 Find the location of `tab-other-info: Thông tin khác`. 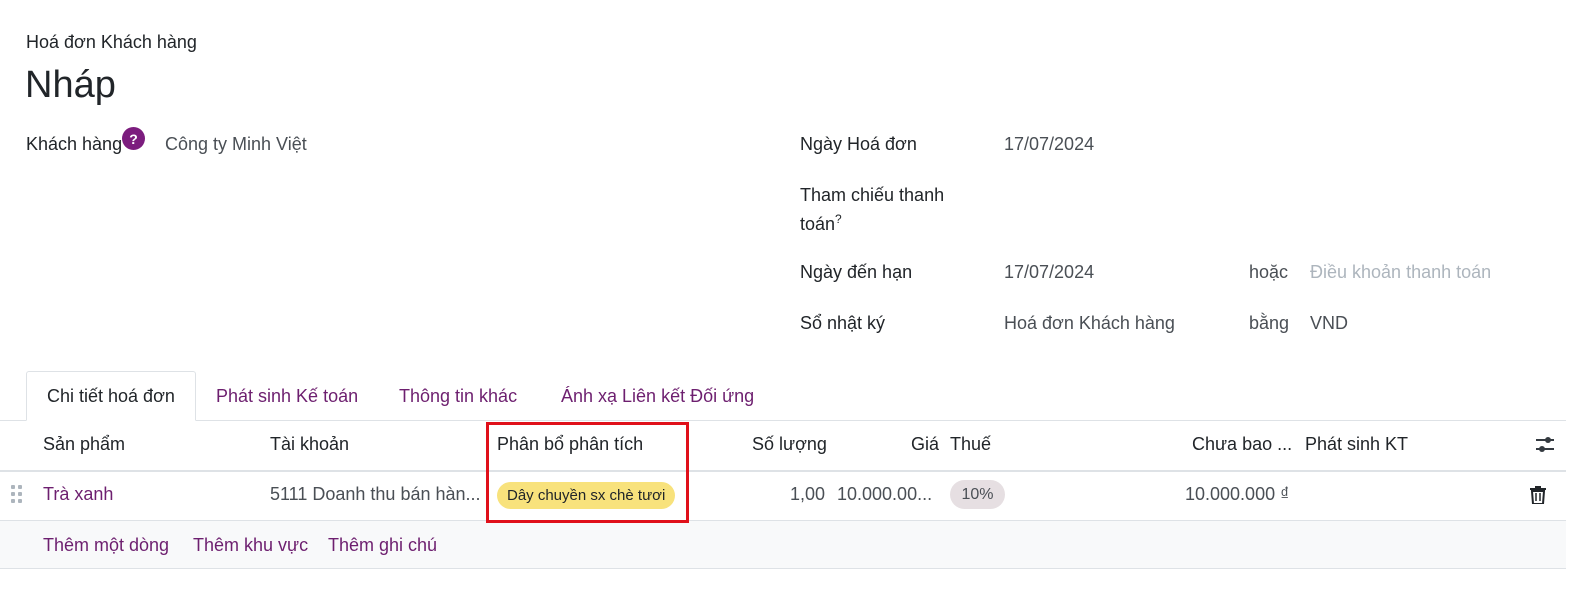

tab-other-info: Thông tin khác is located at coordinates (458, 396).